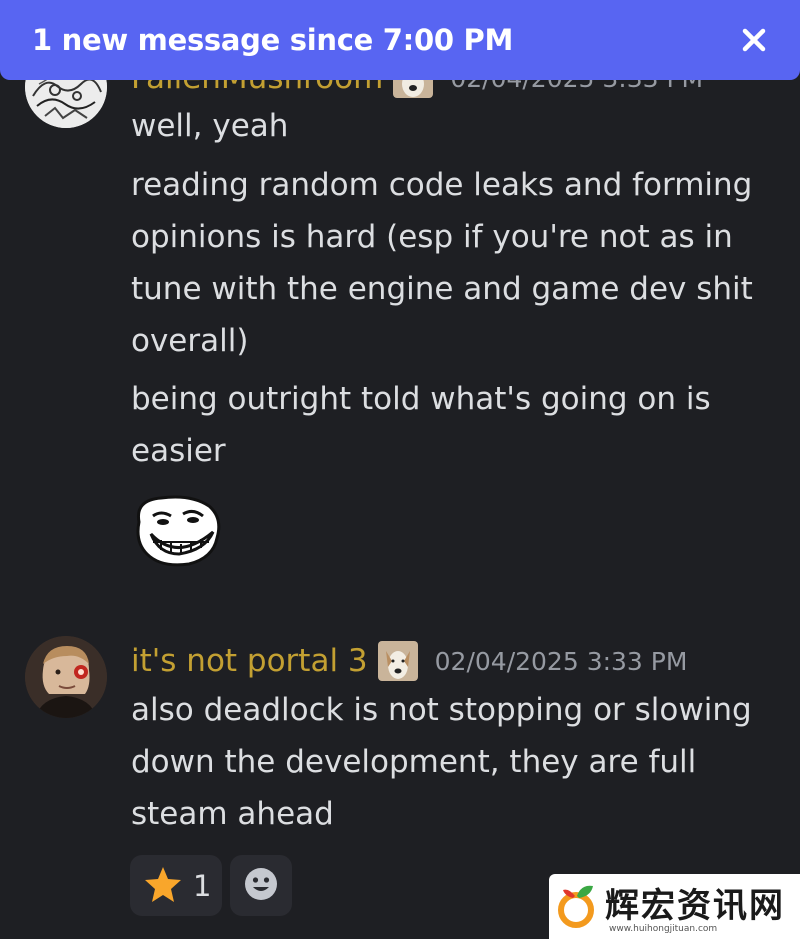 Image resolution: width=800 pixels, height=939 pixels. What do you see at coordinates (695, 906) in the screenshot?
I see `watermark-title: 辉宏资讯网` at bounding box center [695, 906].